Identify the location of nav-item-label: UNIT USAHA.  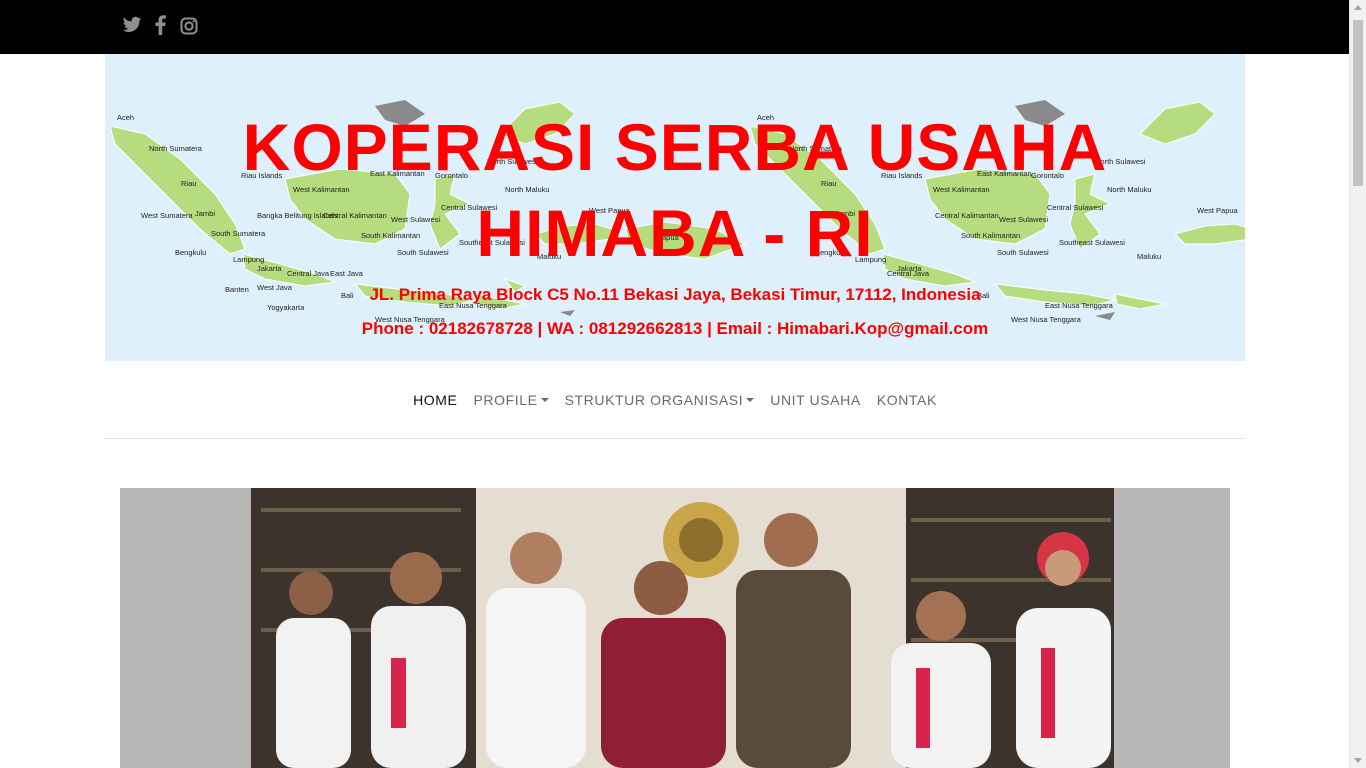
(815, 399).